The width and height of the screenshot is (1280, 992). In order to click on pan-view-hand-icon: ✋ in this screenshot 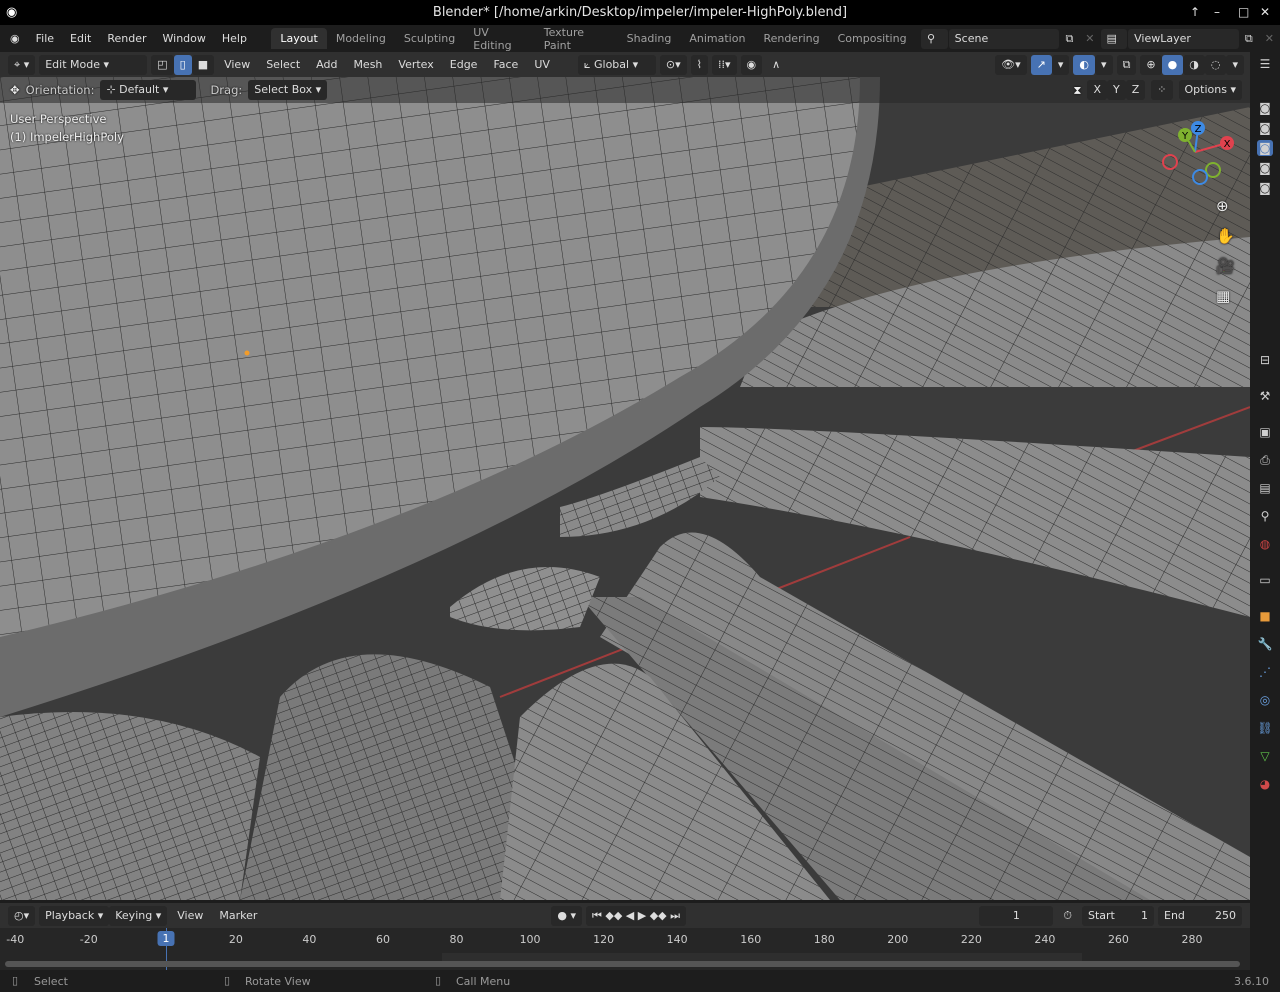, I will do `click(1225, 236)`.